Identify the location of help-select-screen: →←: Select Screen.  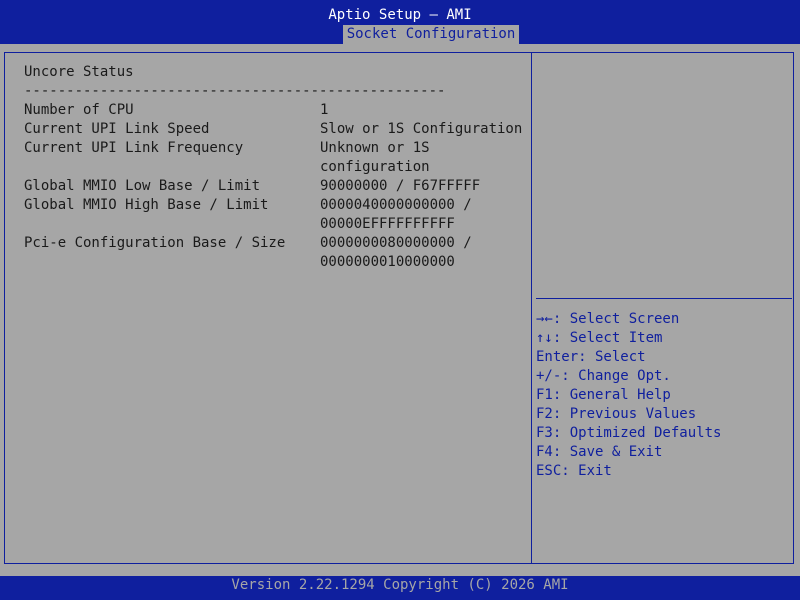
(608, 319).